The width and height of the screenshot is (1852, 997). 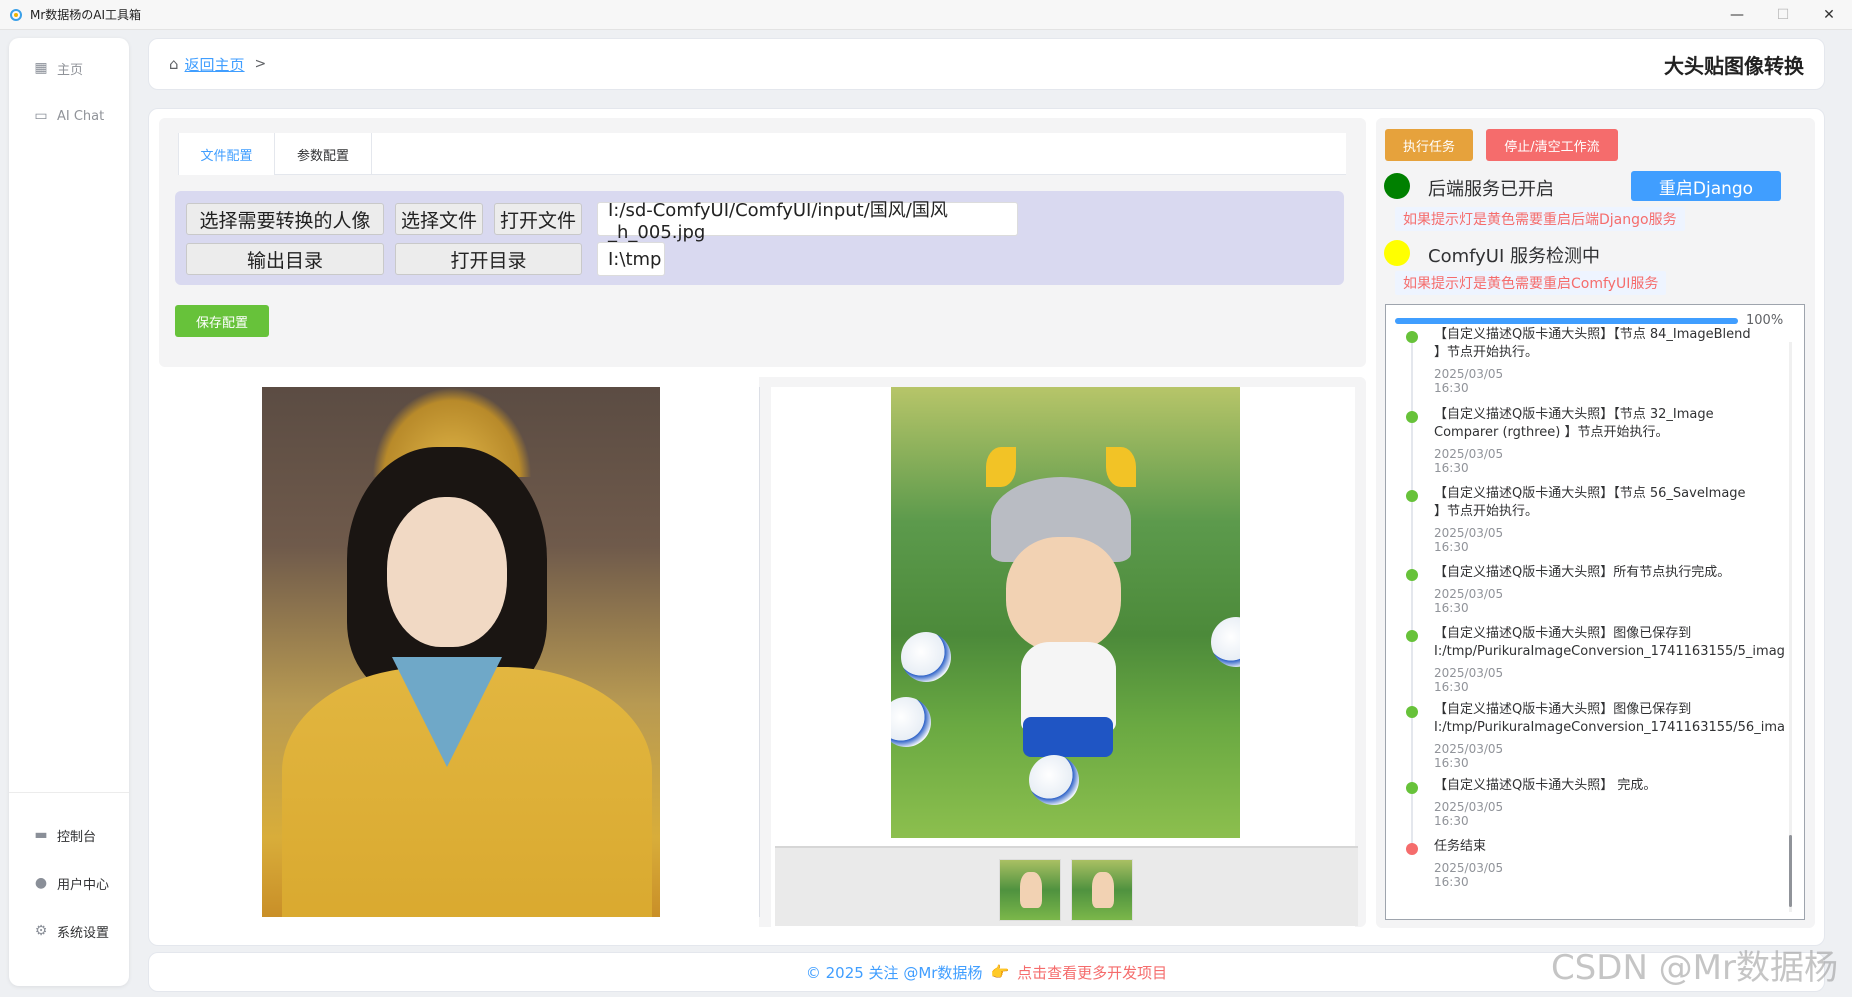 I want to click on comfyui-warning: 如果提示灯是黄色需要重启ComfyUI服务, so click(x=1531, y=283).